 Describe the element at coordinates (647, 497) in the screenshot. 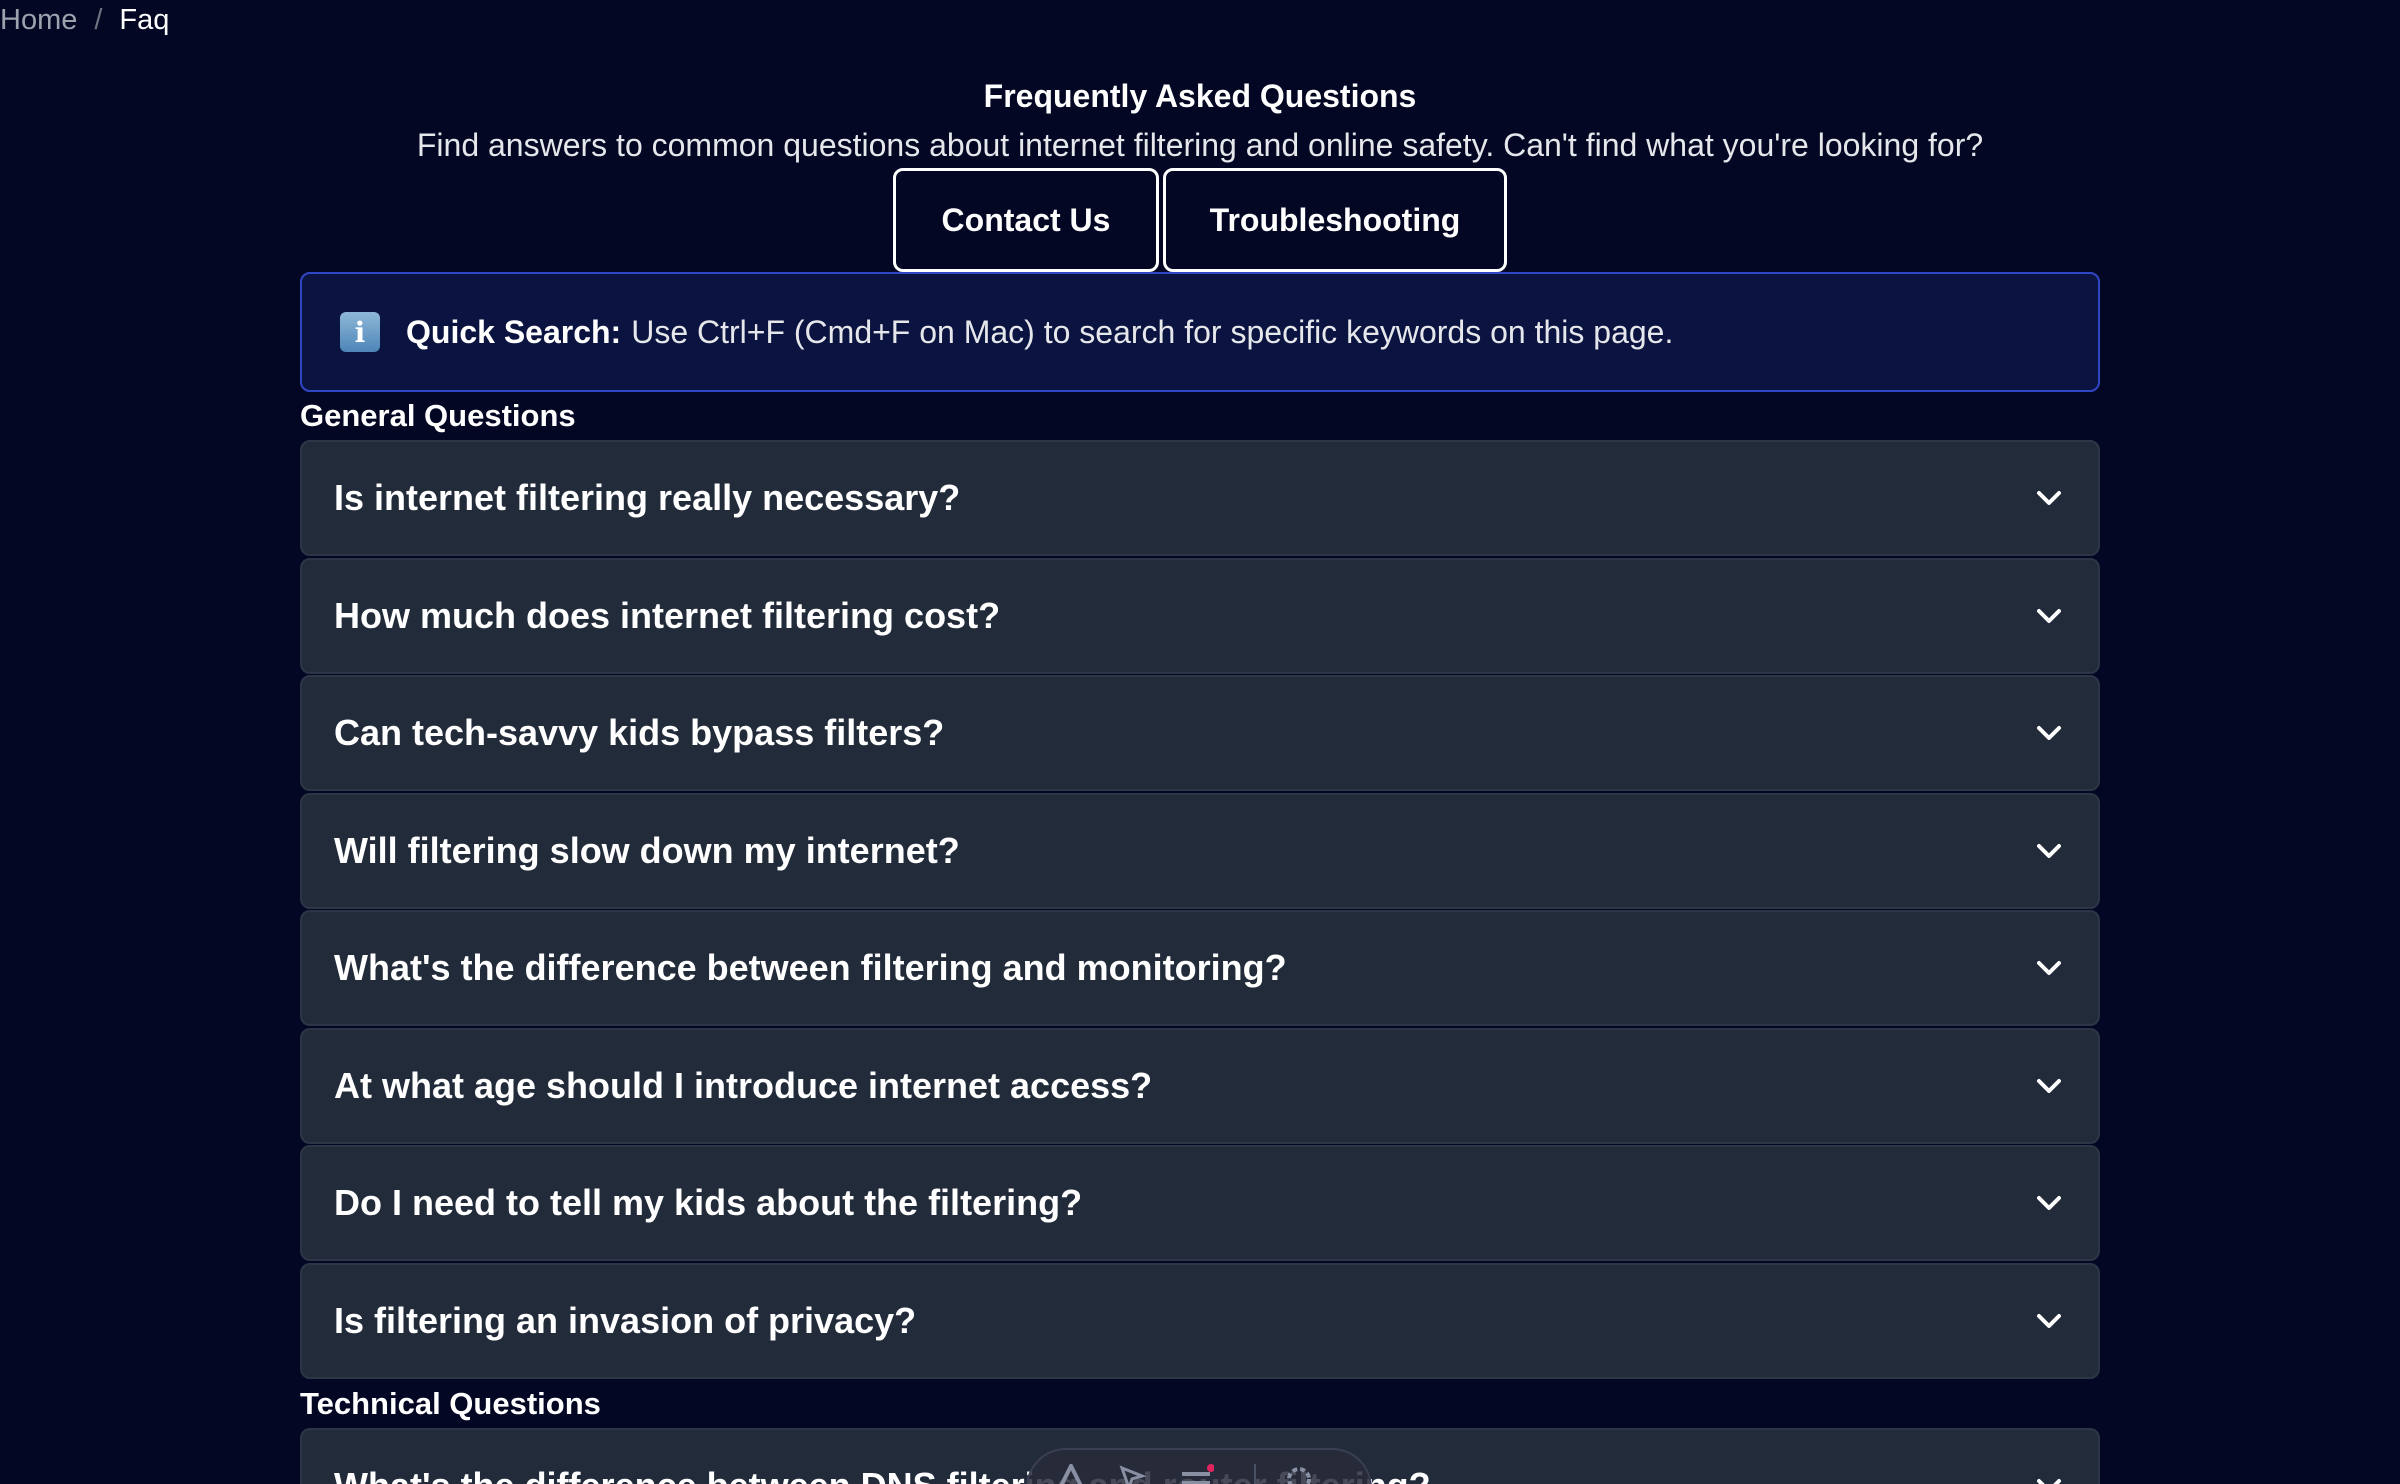

I see `faq-question: Is internet filtering really necessary?` at that location.